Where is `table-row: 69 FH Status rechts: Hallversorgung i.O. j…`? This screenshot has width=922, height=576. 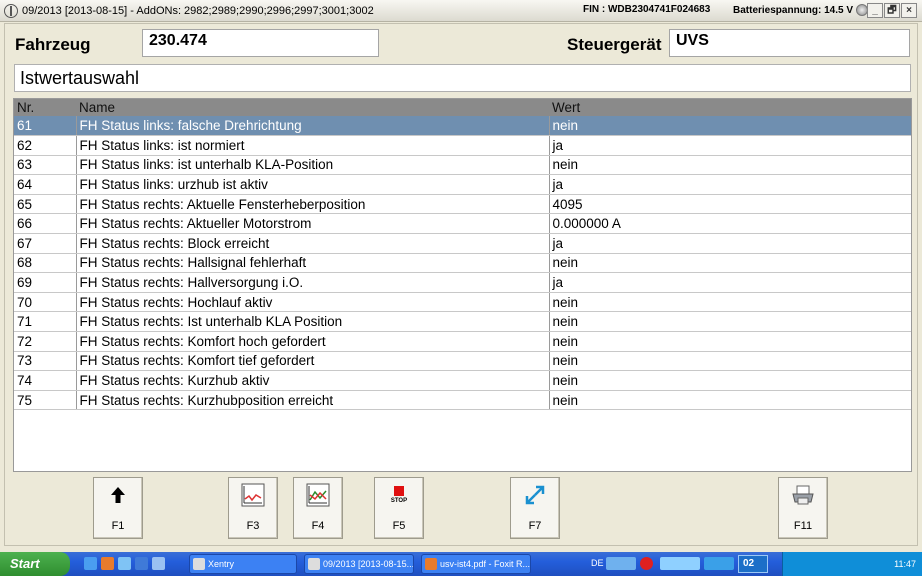
table-row: 69 FH Status rechts: Hallversorgung i.O. j… is located at coordinates (462, 282).